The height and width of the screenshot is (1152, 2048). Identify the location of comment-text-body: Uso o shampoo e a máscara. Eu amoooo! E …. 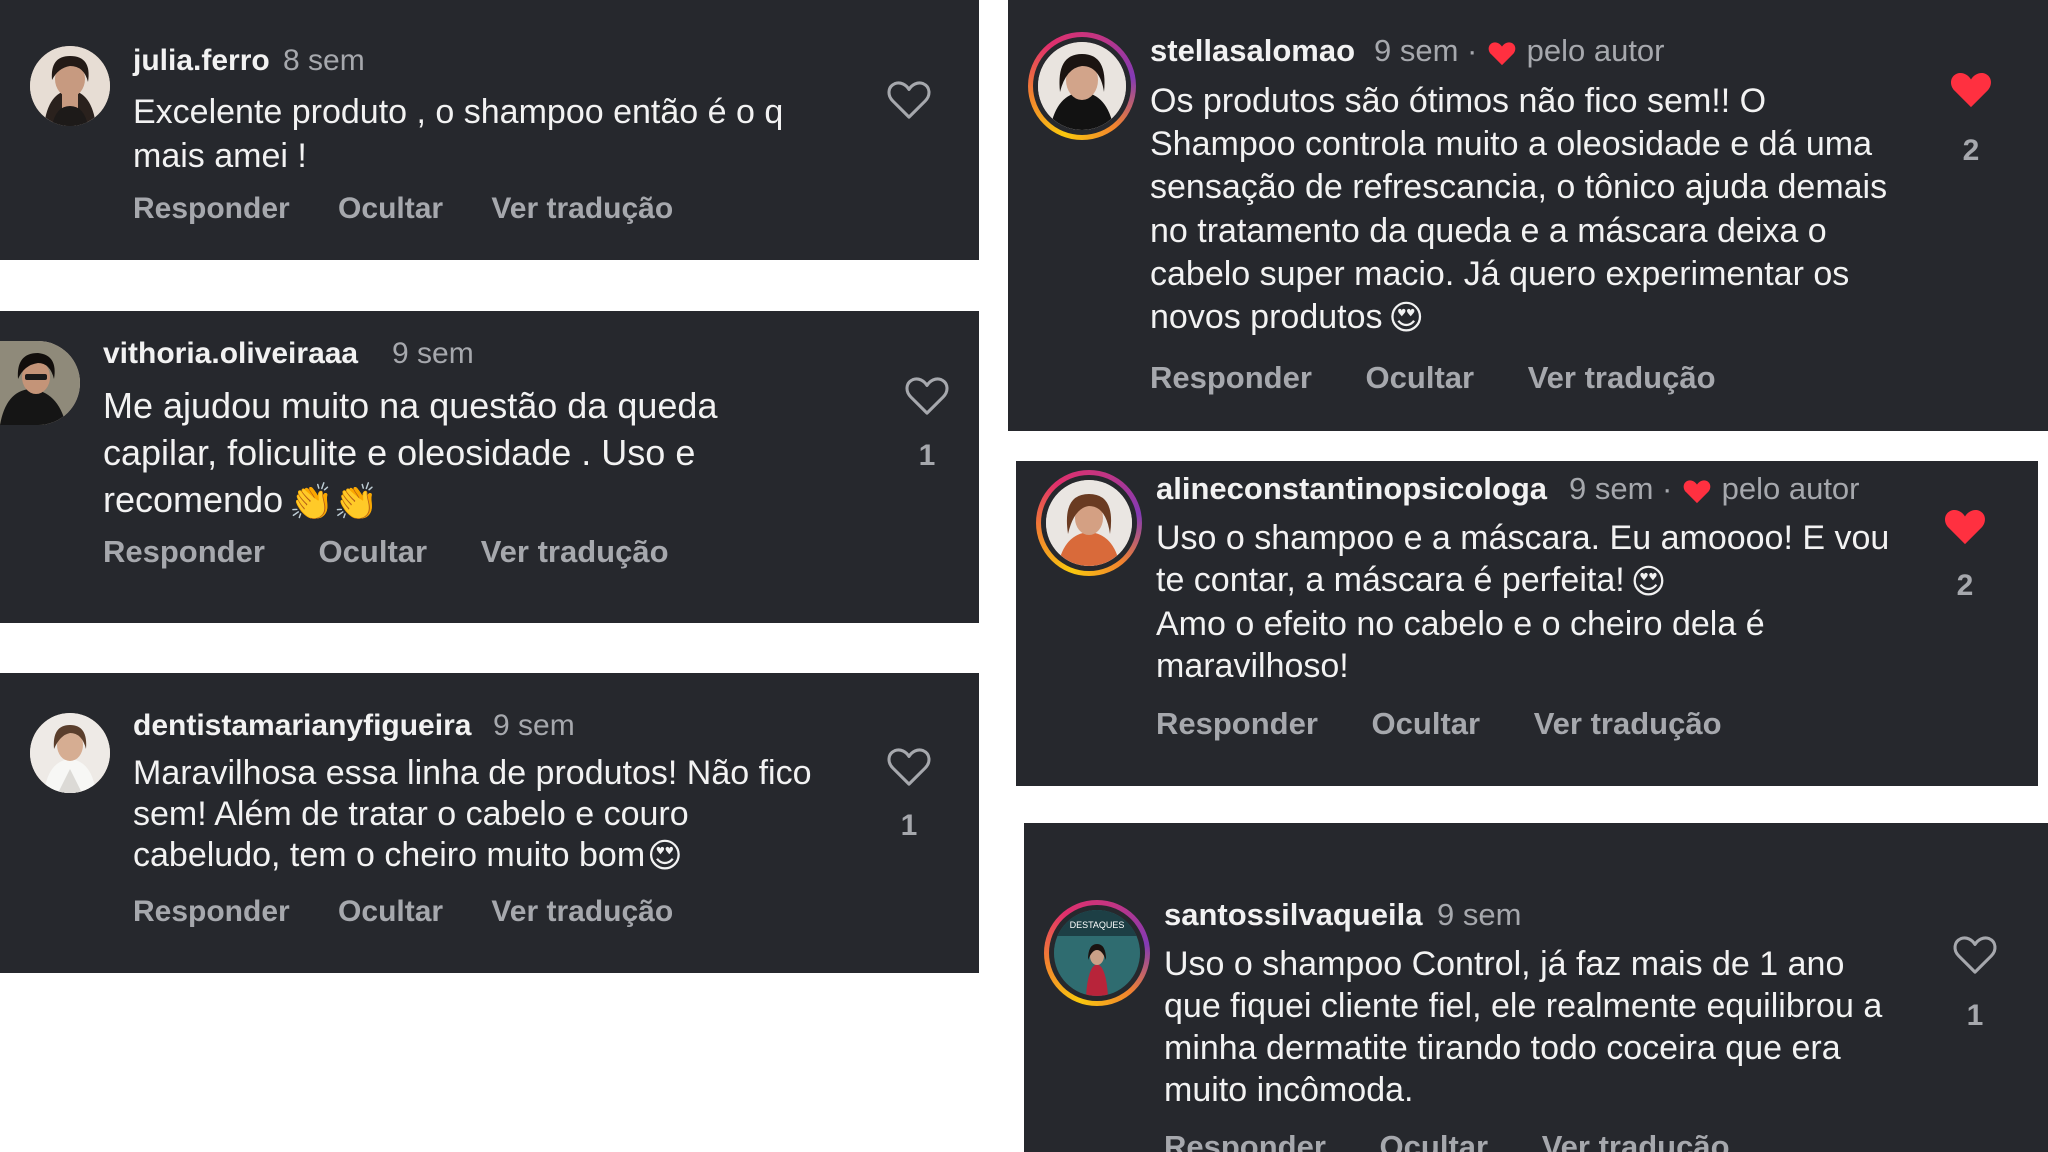
(1523, 559).